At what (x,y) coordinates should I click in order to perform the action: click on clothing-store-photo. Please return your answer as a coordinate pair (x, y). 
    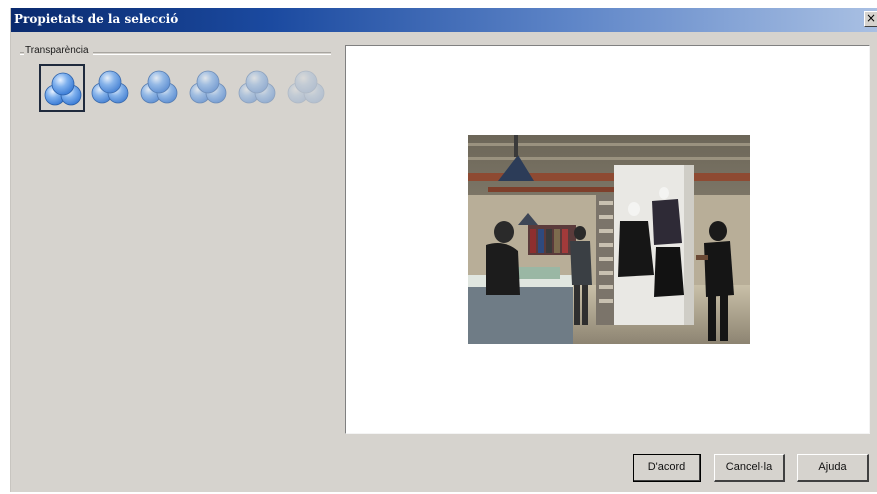
    Looking at the image, I should click on (609, 239).